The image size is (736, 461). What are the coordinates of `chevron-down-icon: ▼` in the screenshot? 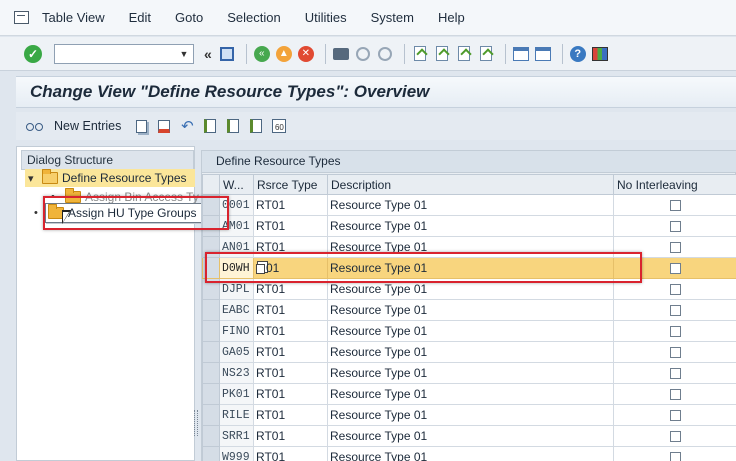 It's located at (184, 54).